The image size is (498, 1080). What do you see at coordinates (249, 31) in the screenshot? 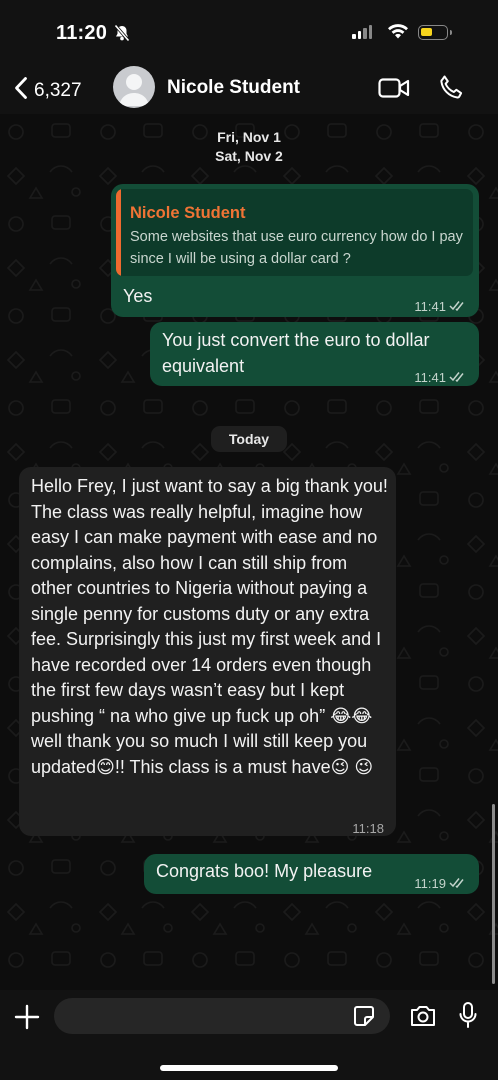
I see `status-bar: 11:20` at bounding box center [249, 31].